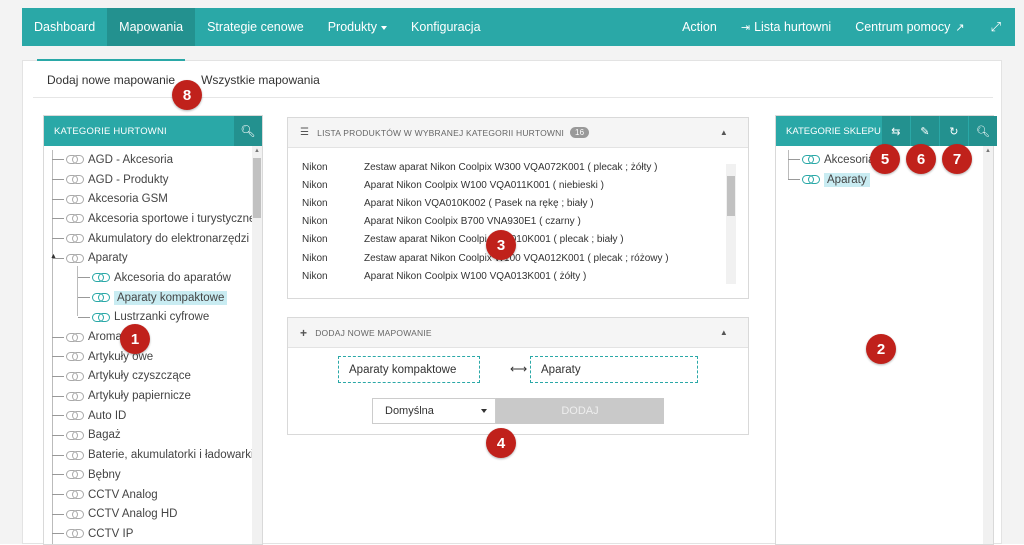 The width and height of the screenshot is (1024, 545). I want to click on shop-categories-title: KATEGORIE SKLEPU, so click(833, 131).